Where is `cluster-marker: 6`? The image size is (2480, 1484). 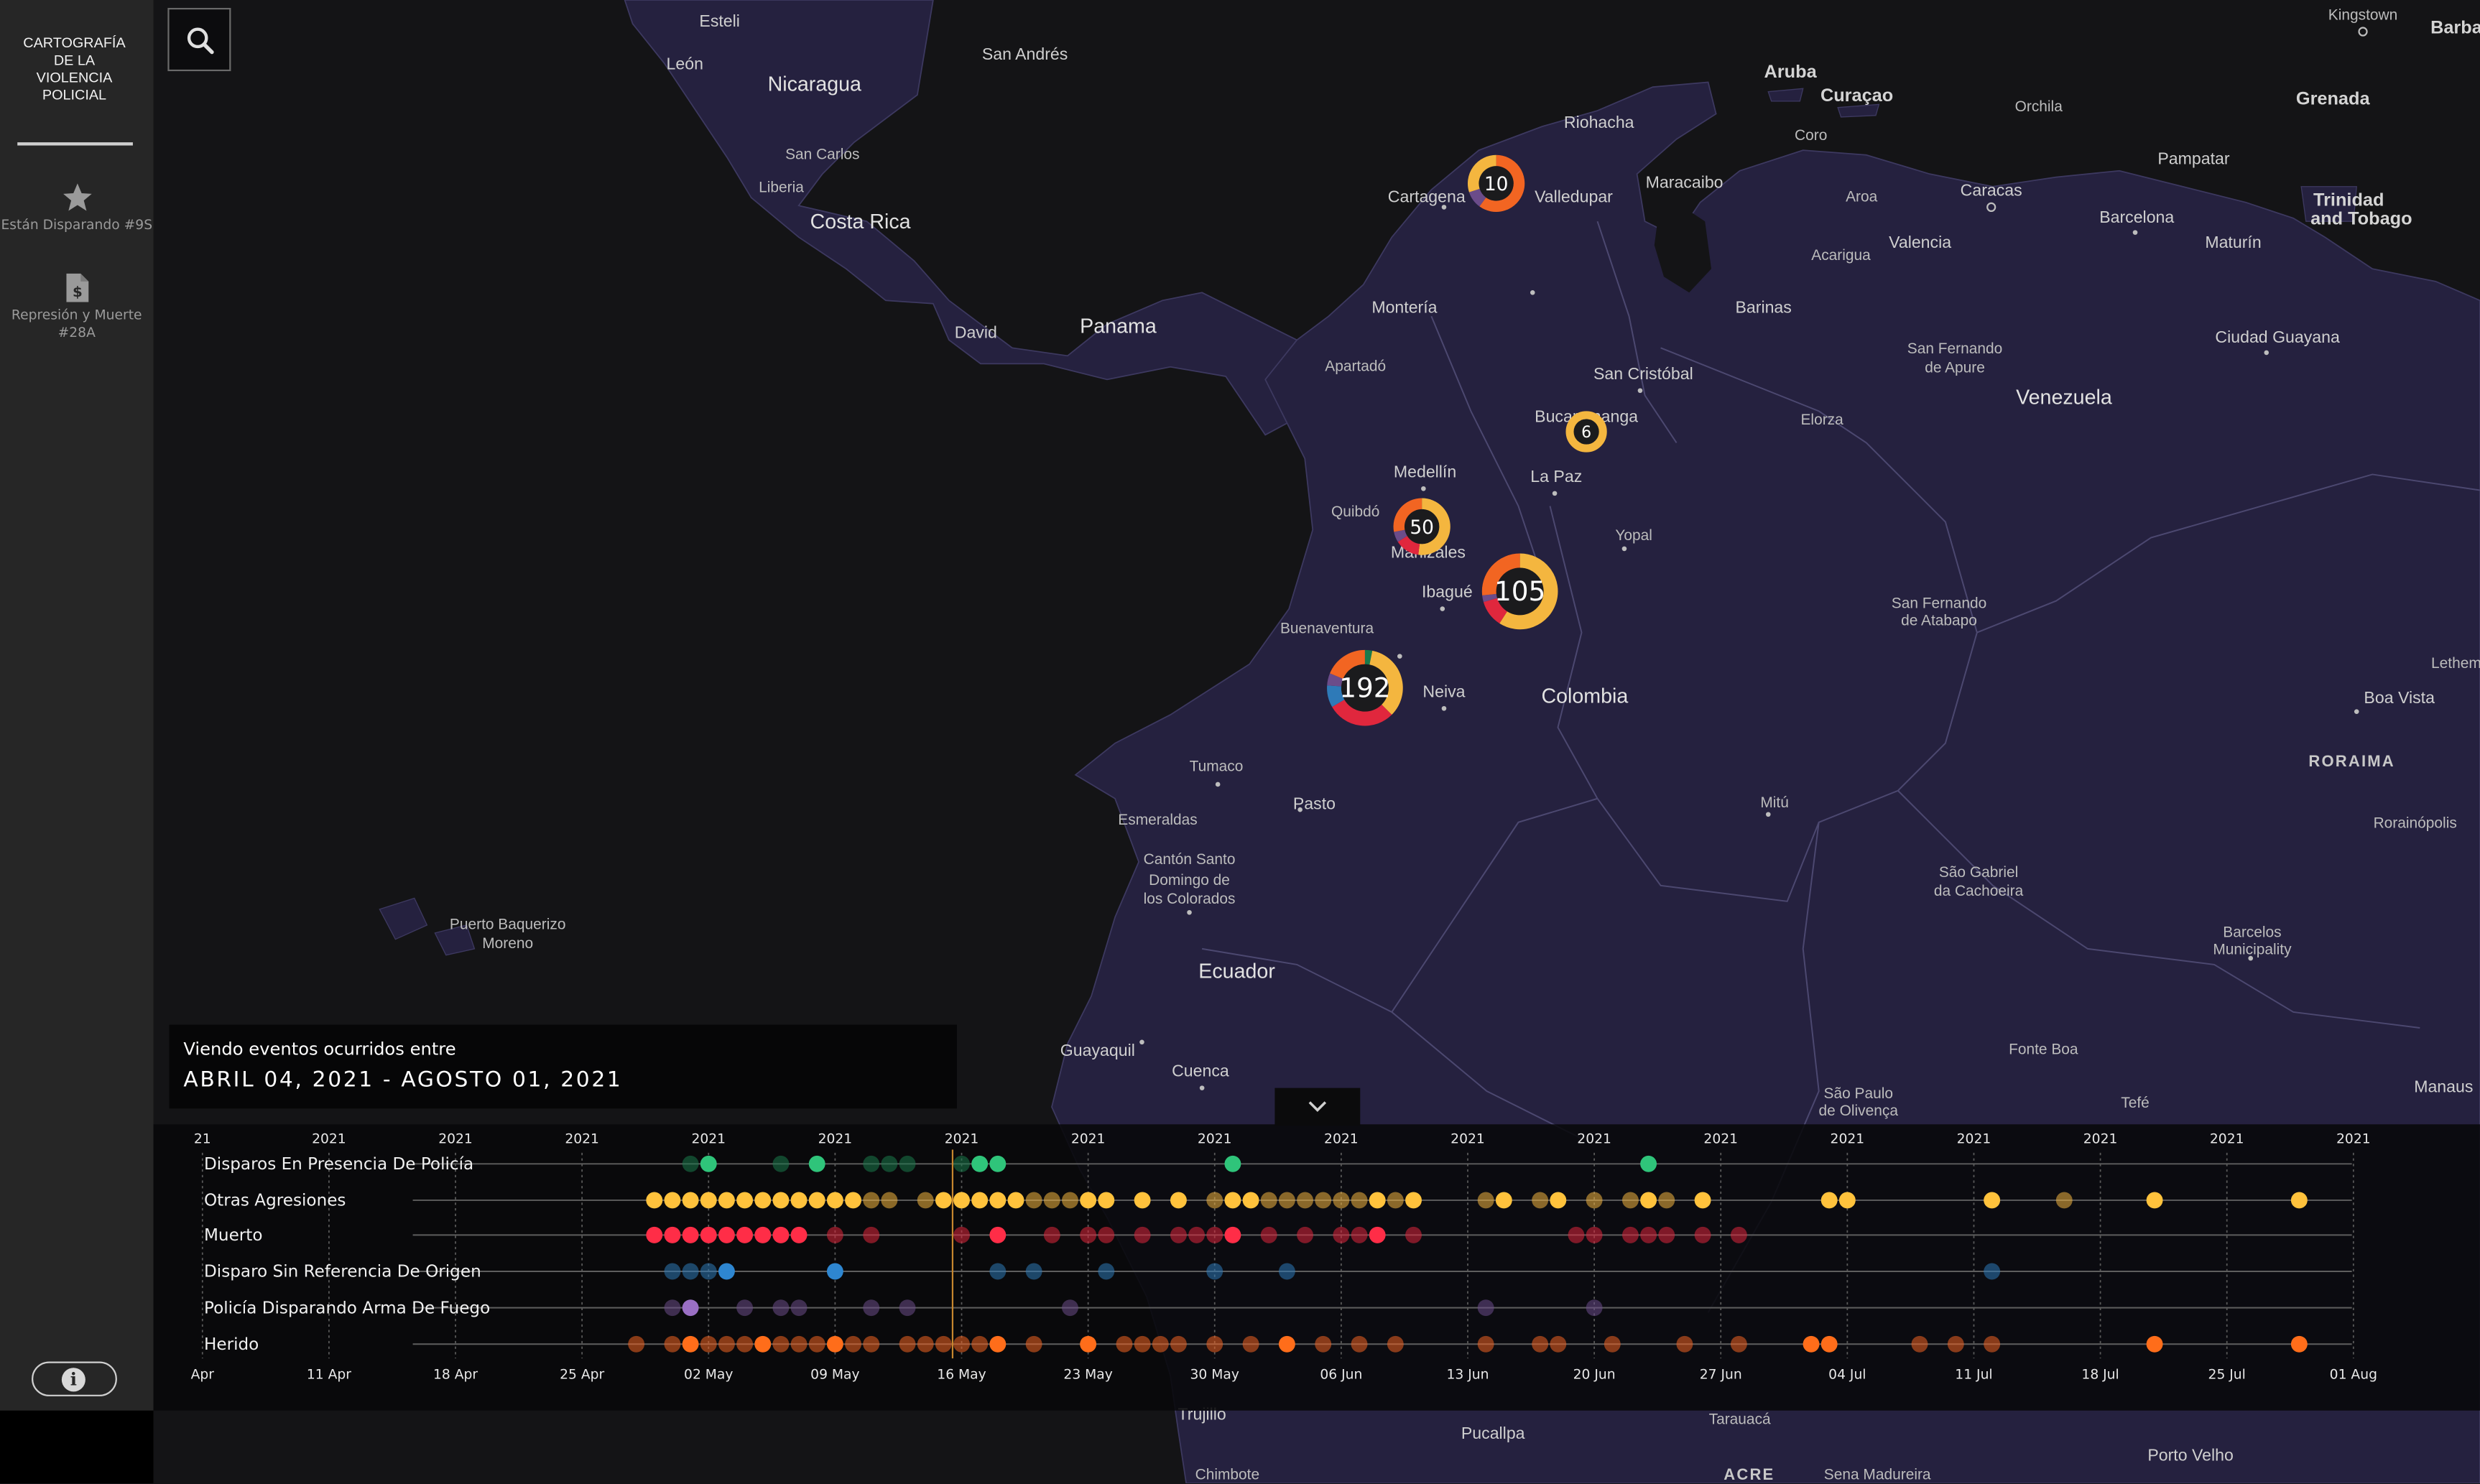
cluster-marker: 6 is located at coordinates (1586, 432).